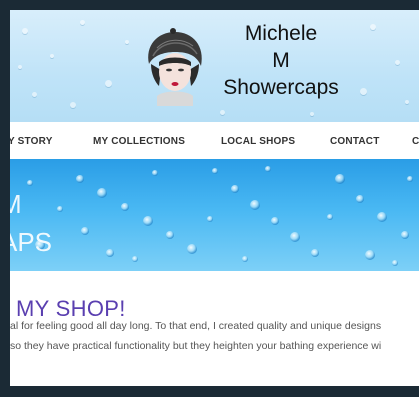  Describe the element at coordinates (281, 87) in the screenshot. I see `site-title-line-3: Showercaps` at that location.